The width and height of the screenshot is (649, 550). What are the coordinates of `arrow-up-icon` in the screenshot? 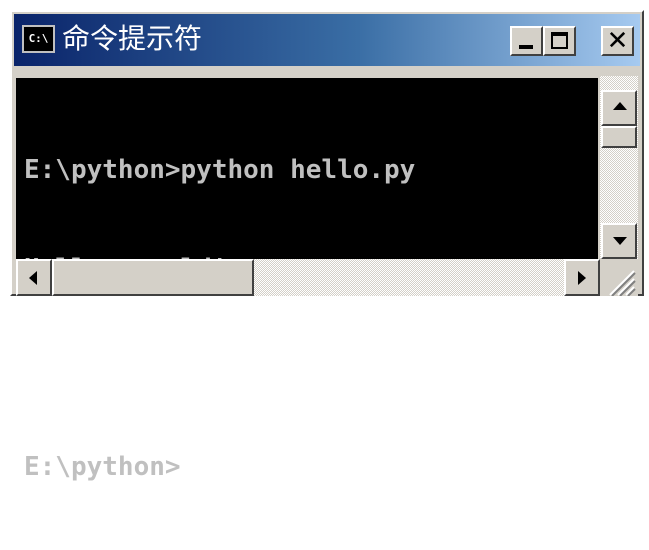 It's located at (620, 106).